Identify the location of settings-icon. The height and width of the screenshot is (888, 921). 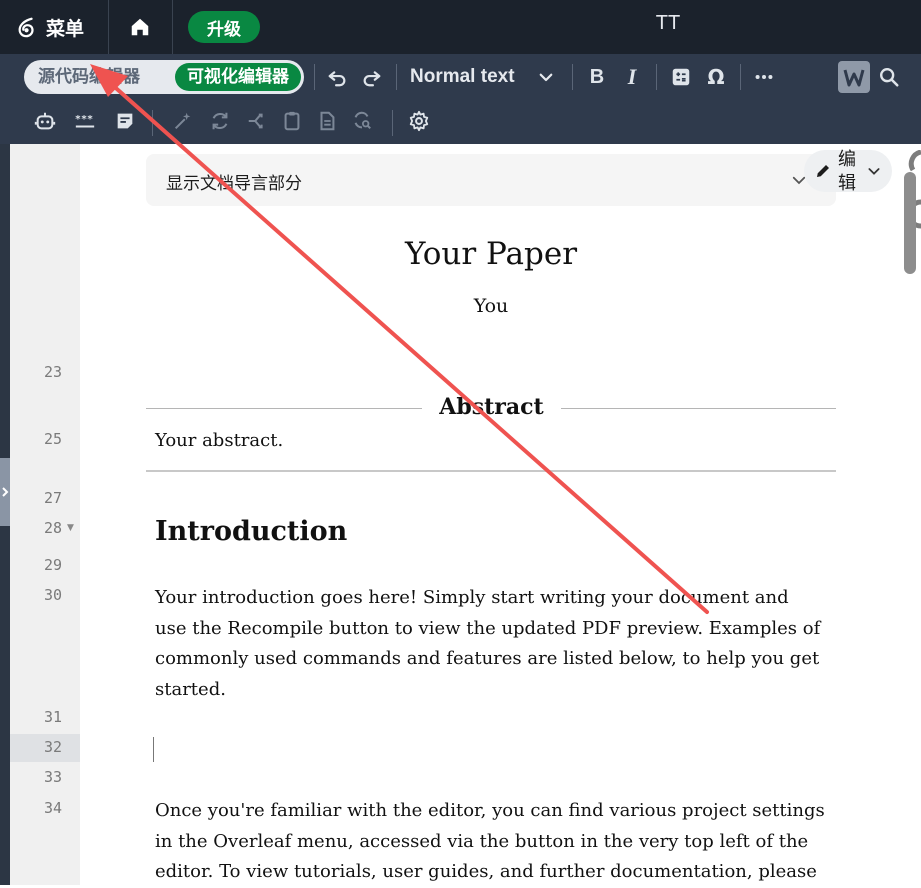
(419, 121).